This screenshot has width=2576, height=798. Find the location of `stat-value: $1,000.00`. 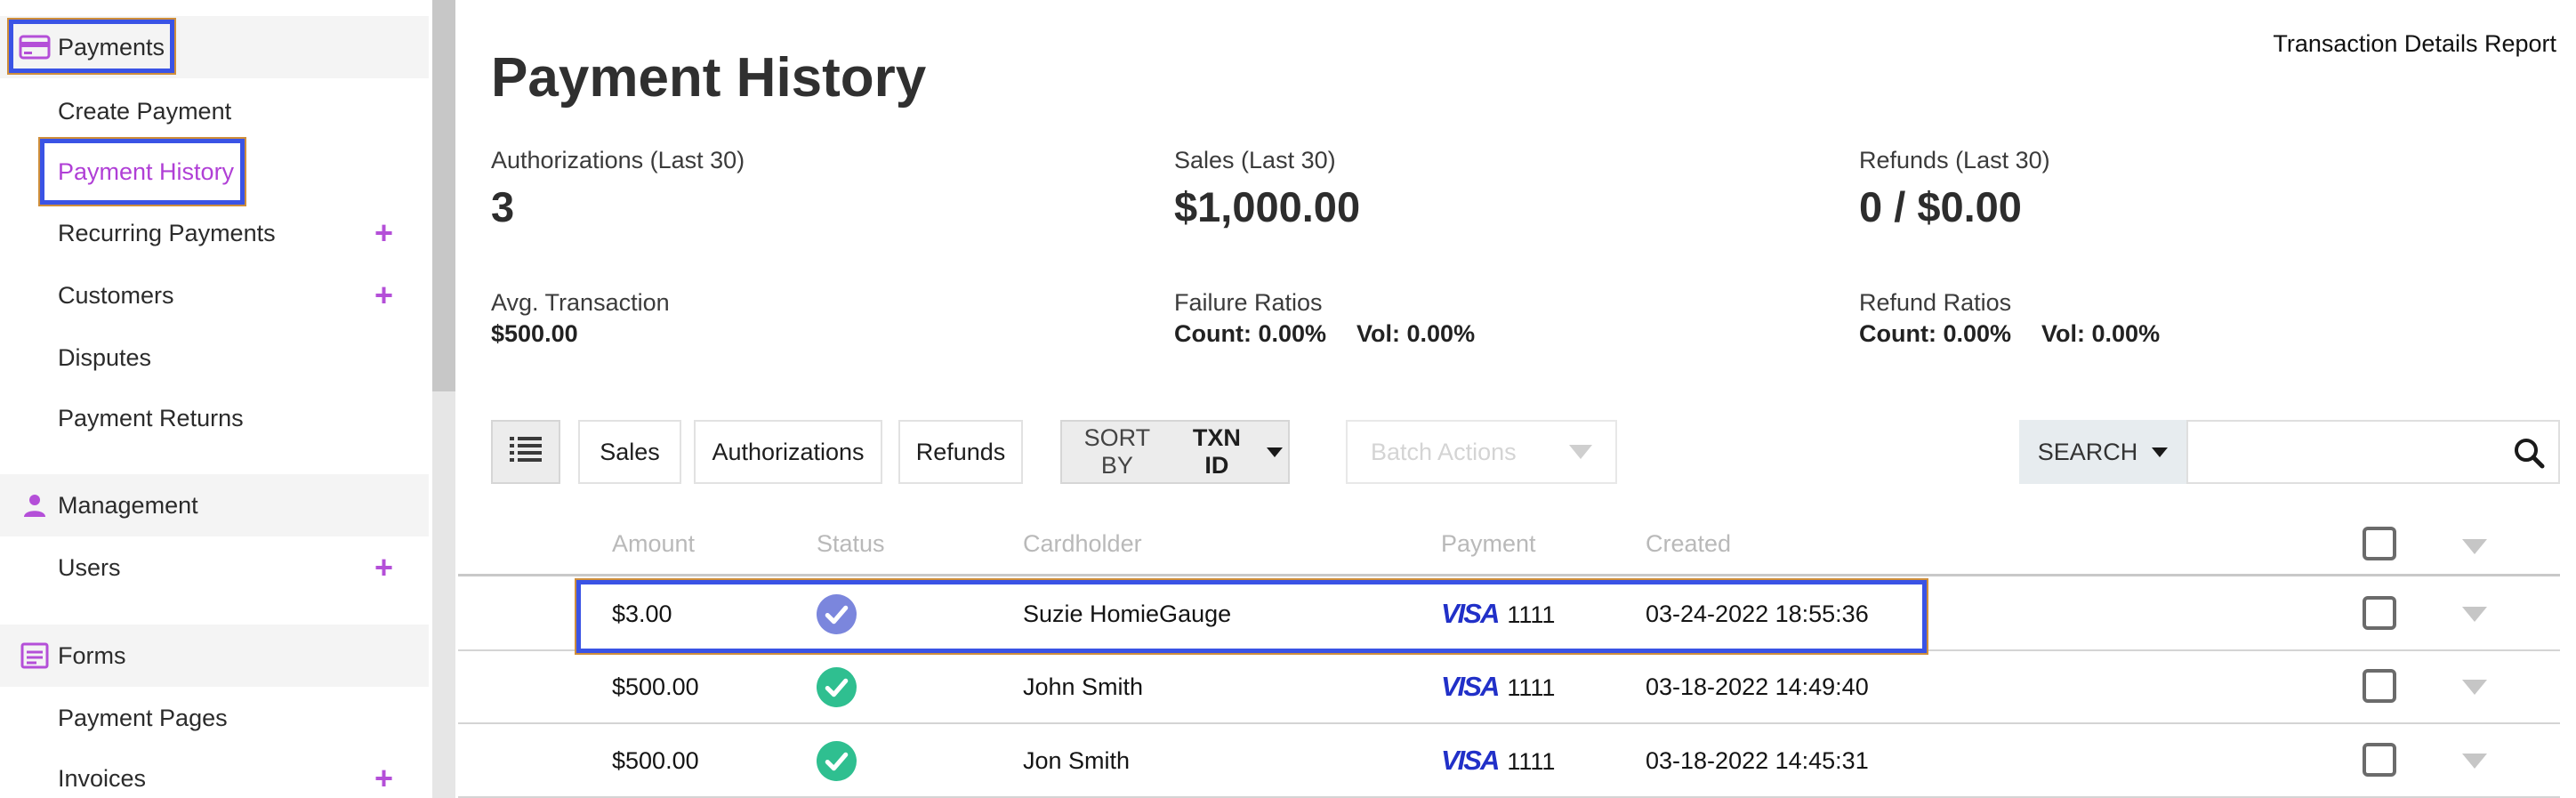

stat-value: $1,000.00 is located at coordinates (1267, 206).